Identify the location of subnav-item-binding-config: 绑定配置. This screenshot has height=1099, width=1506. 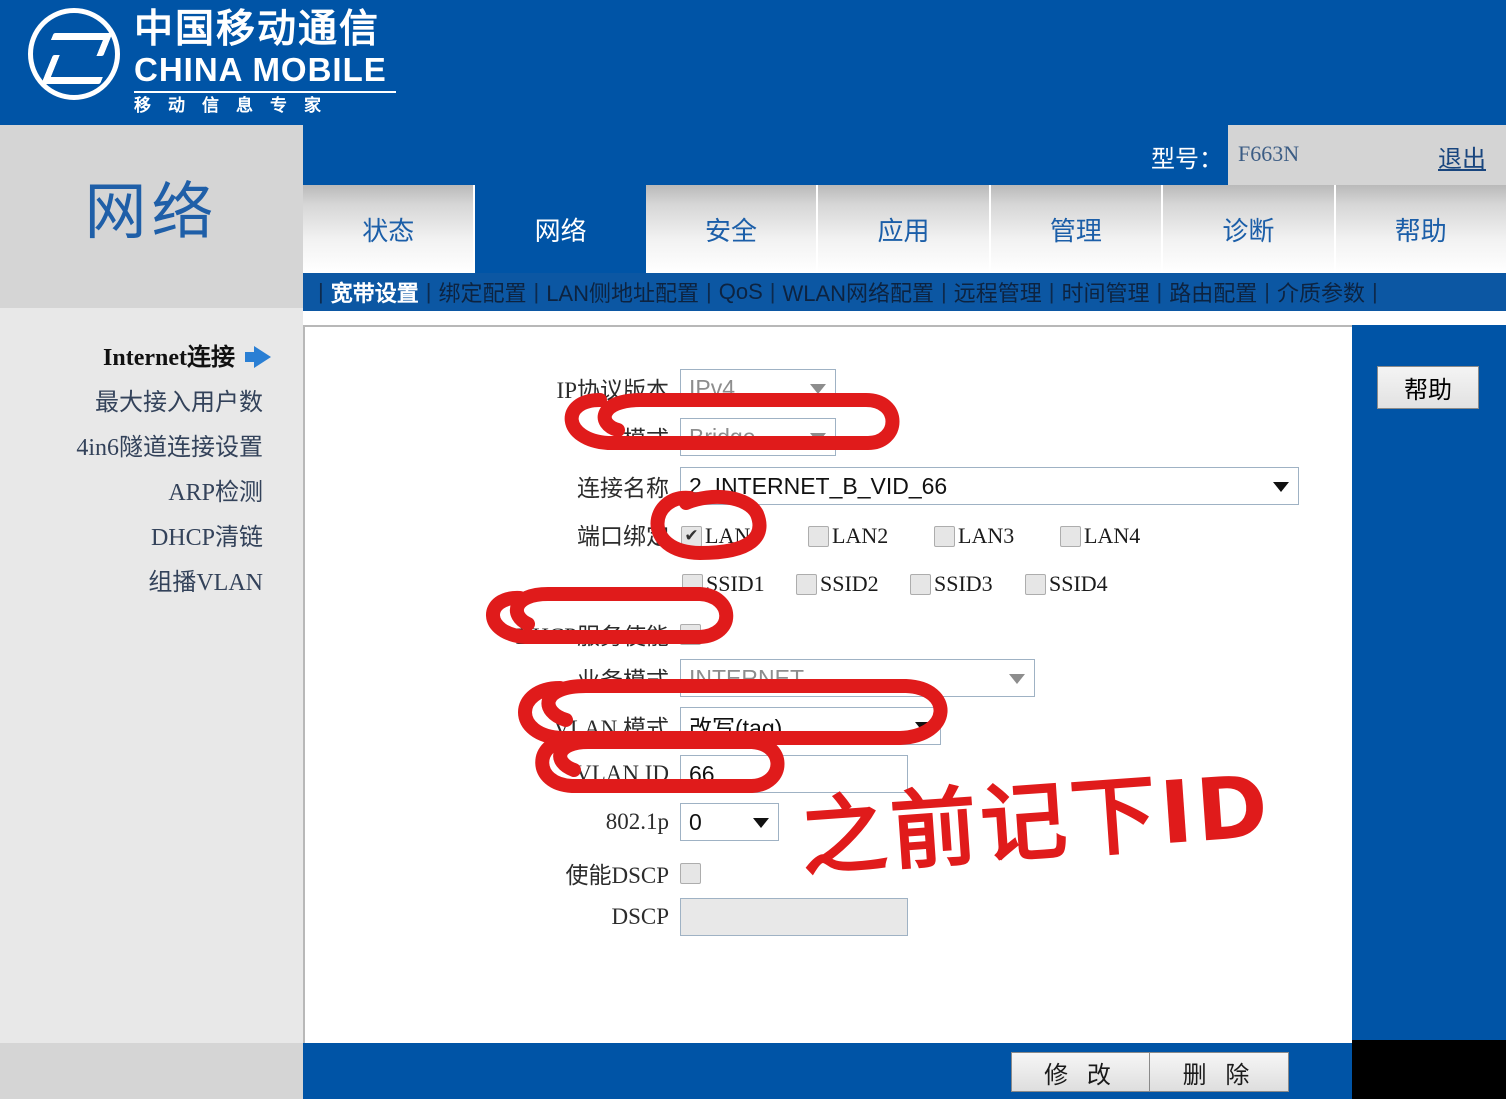
(482, 292).